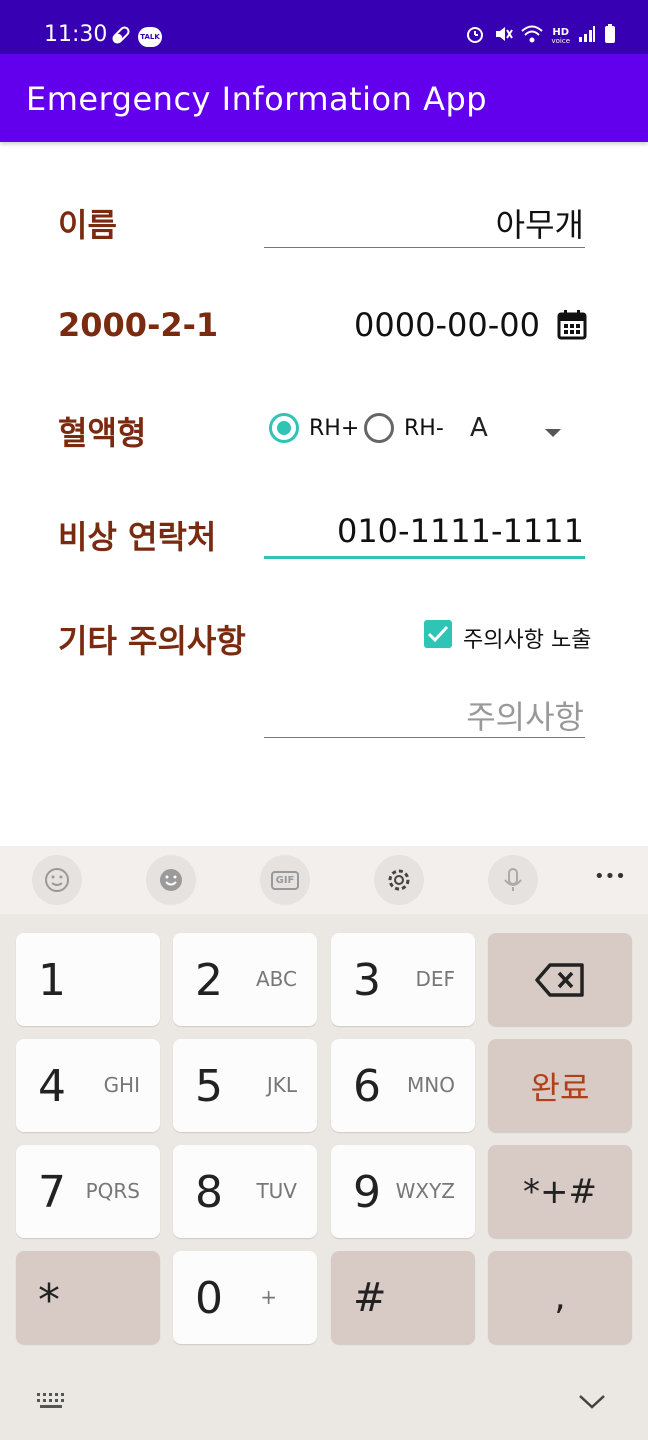  Describe the element at coordinates (52, 1403) in the screenshot. I see `keyboard-switch-icon` at that location.